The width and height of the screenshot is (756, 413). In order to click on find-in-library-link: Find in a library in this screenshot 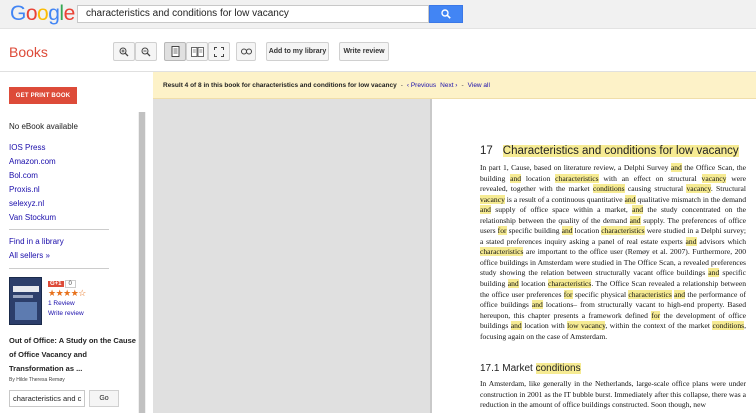, I will do `click(36, 241)`.